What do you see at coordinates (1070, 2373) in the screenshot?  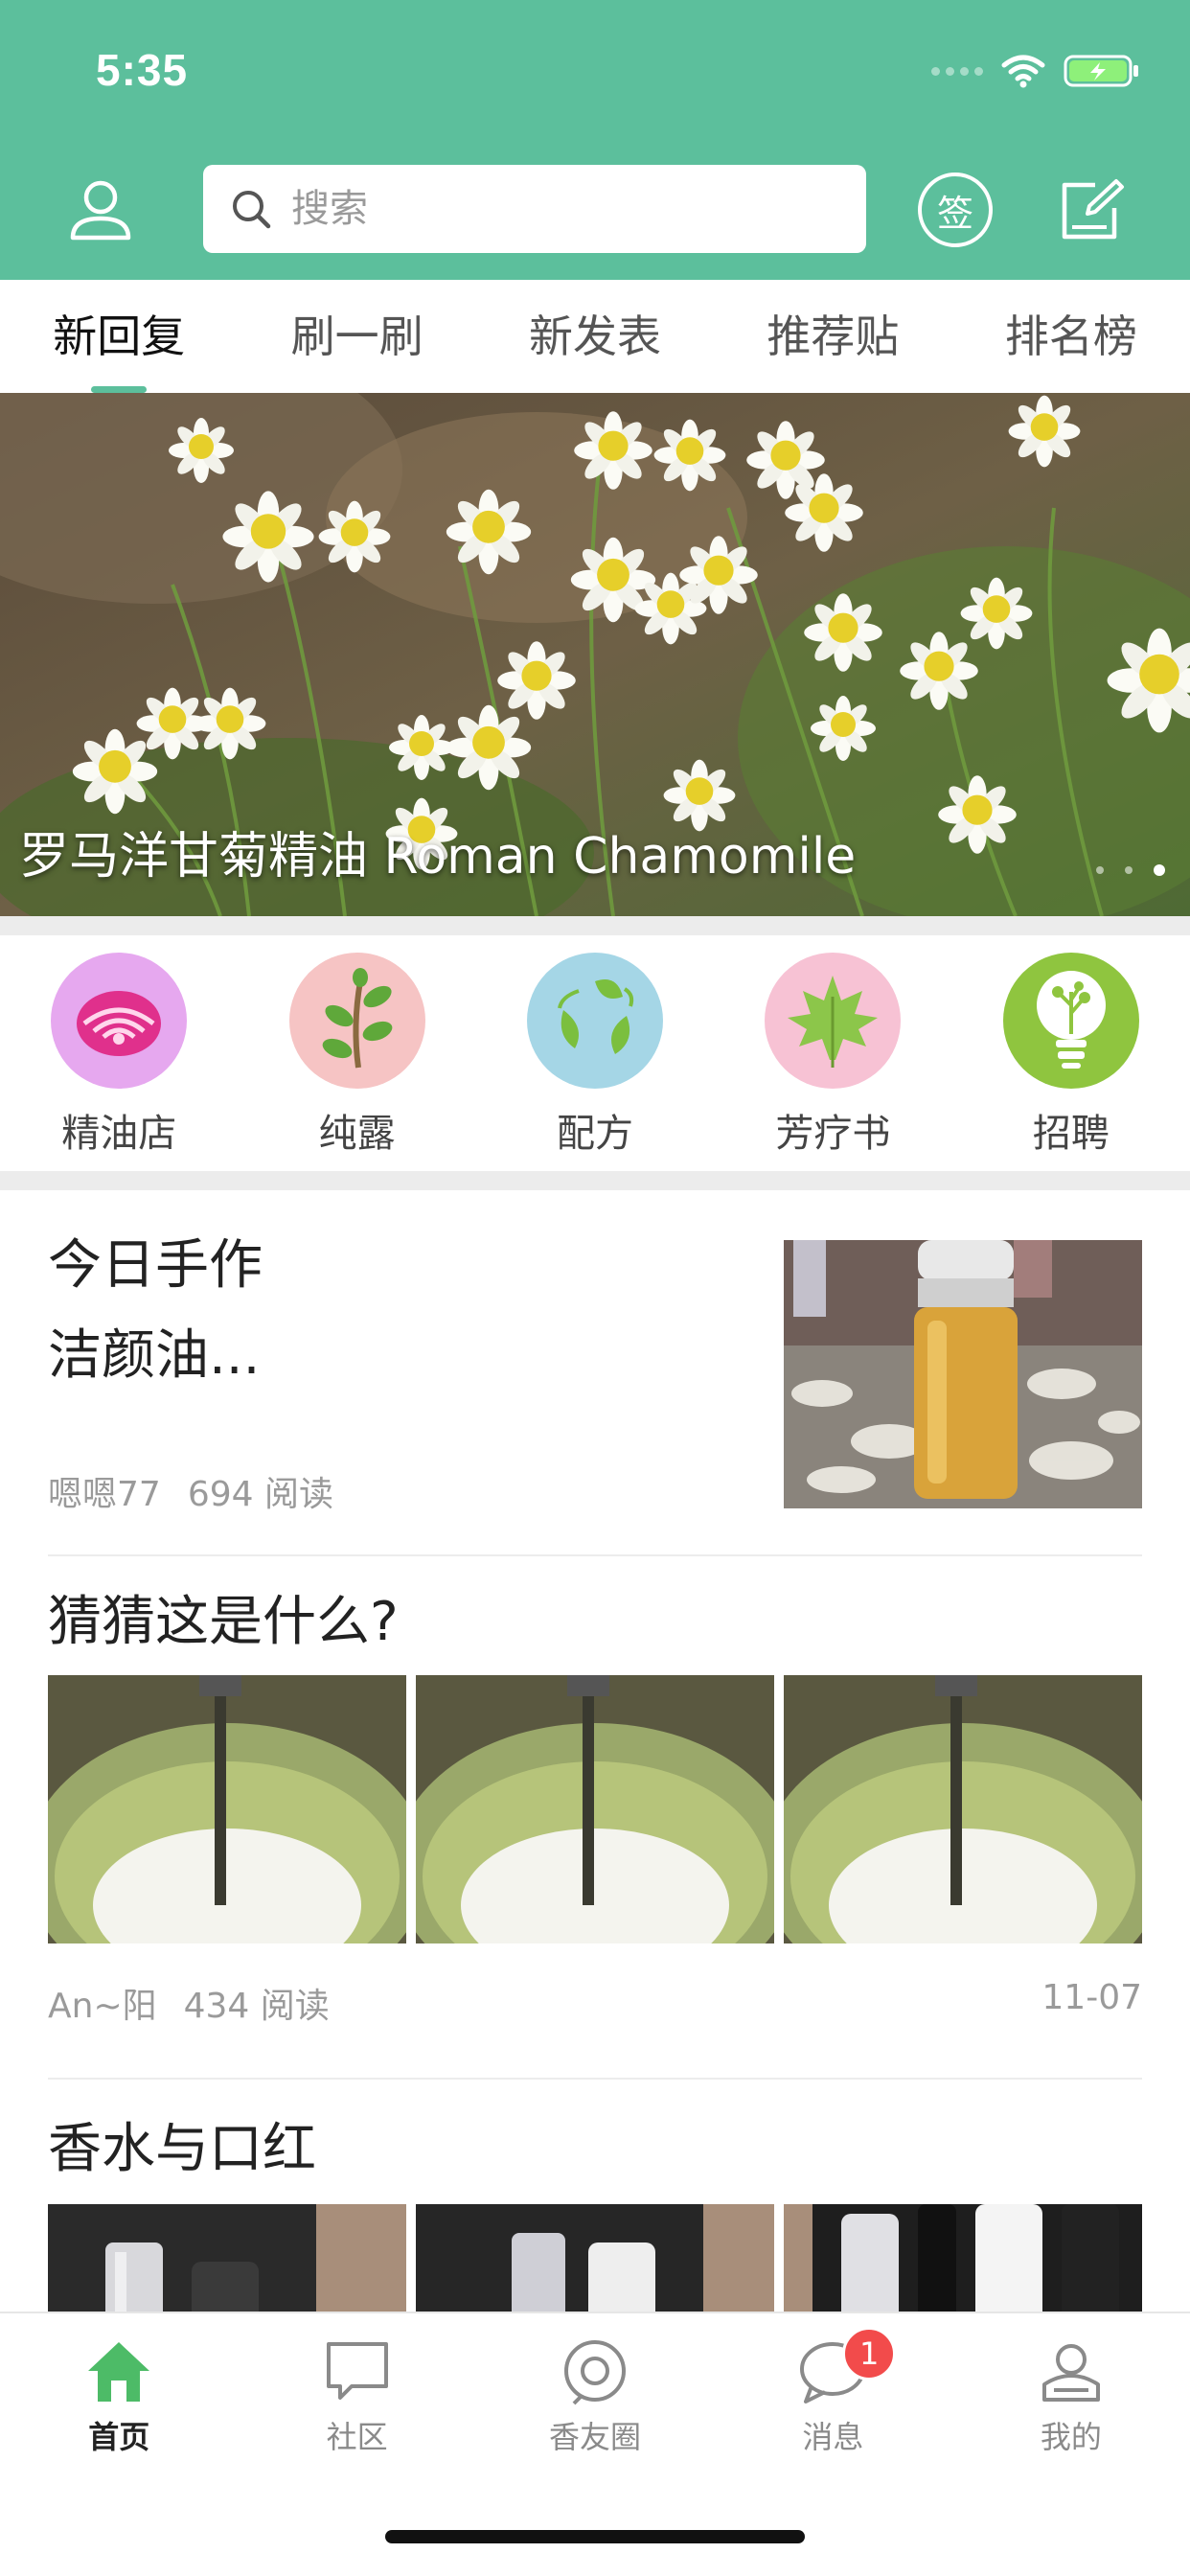 I see `profile-icon` at bounding box center [1070, 2373].